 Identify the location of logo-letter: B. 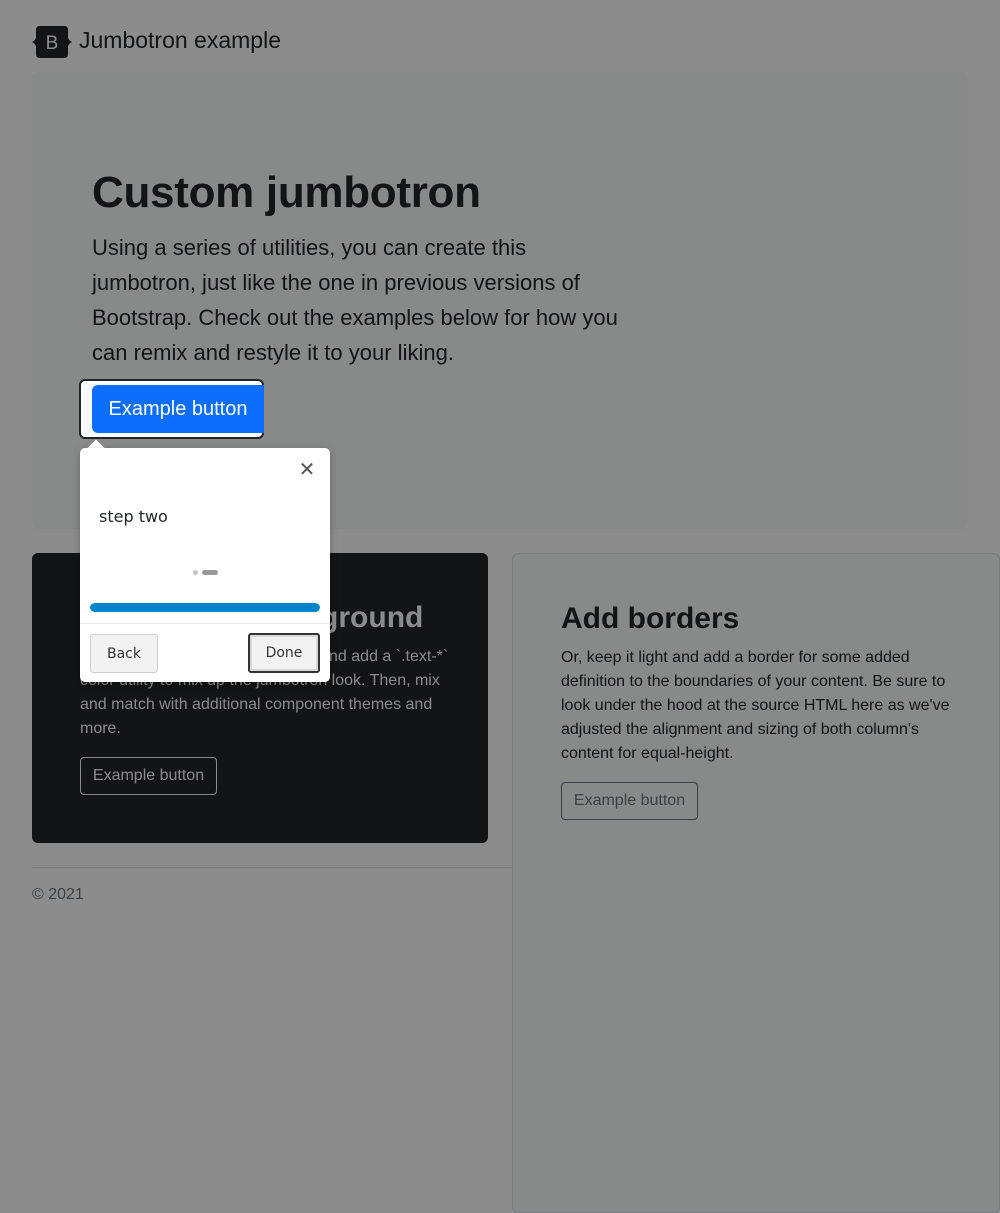
(52, 43).